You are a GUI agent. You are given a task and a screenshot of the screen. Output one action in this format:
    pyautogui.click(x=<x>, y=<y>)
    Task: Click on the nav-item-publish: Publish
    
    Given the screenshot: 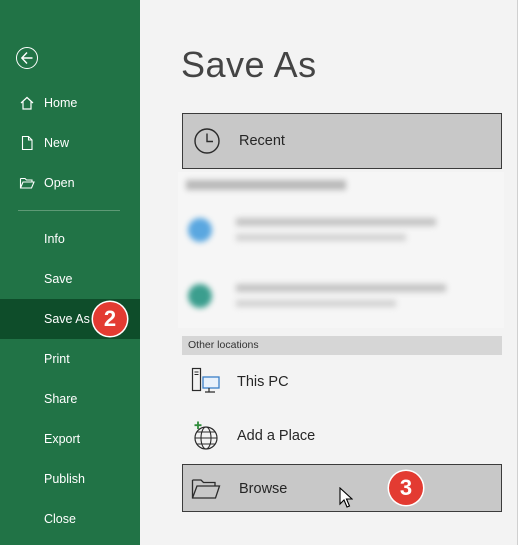 What is the action you would take?
    pyautogui.click(x=70, y=479)
    